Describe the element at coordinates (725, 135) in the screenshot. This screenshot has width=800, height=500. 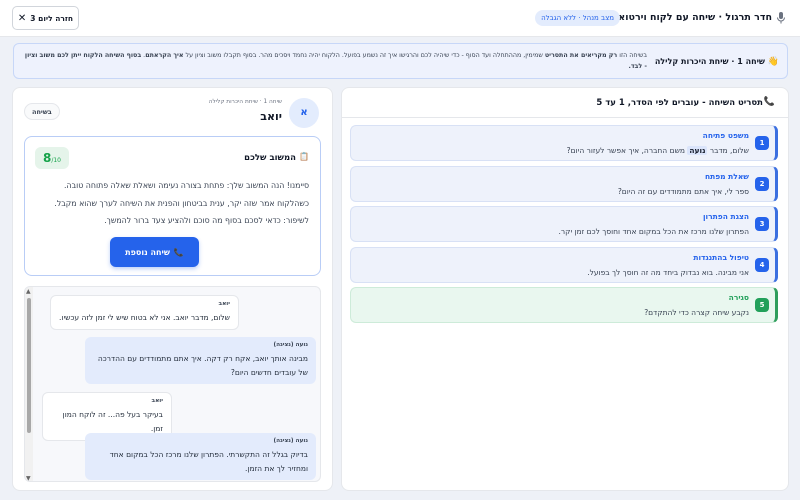
I see `step-title: משפט פתיחה` at that location.